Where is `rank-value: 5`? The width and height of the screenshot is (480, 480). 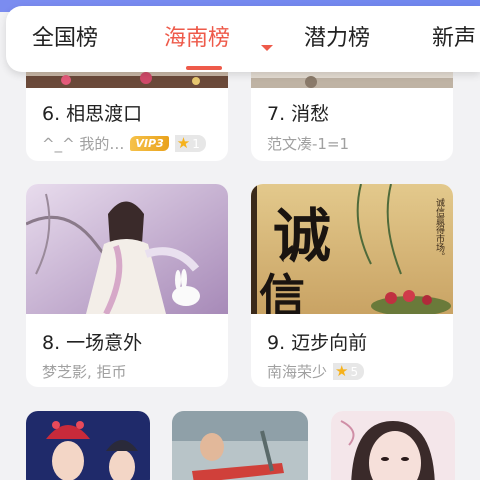
rank-value: 5 is located at coordinates (354, 371).